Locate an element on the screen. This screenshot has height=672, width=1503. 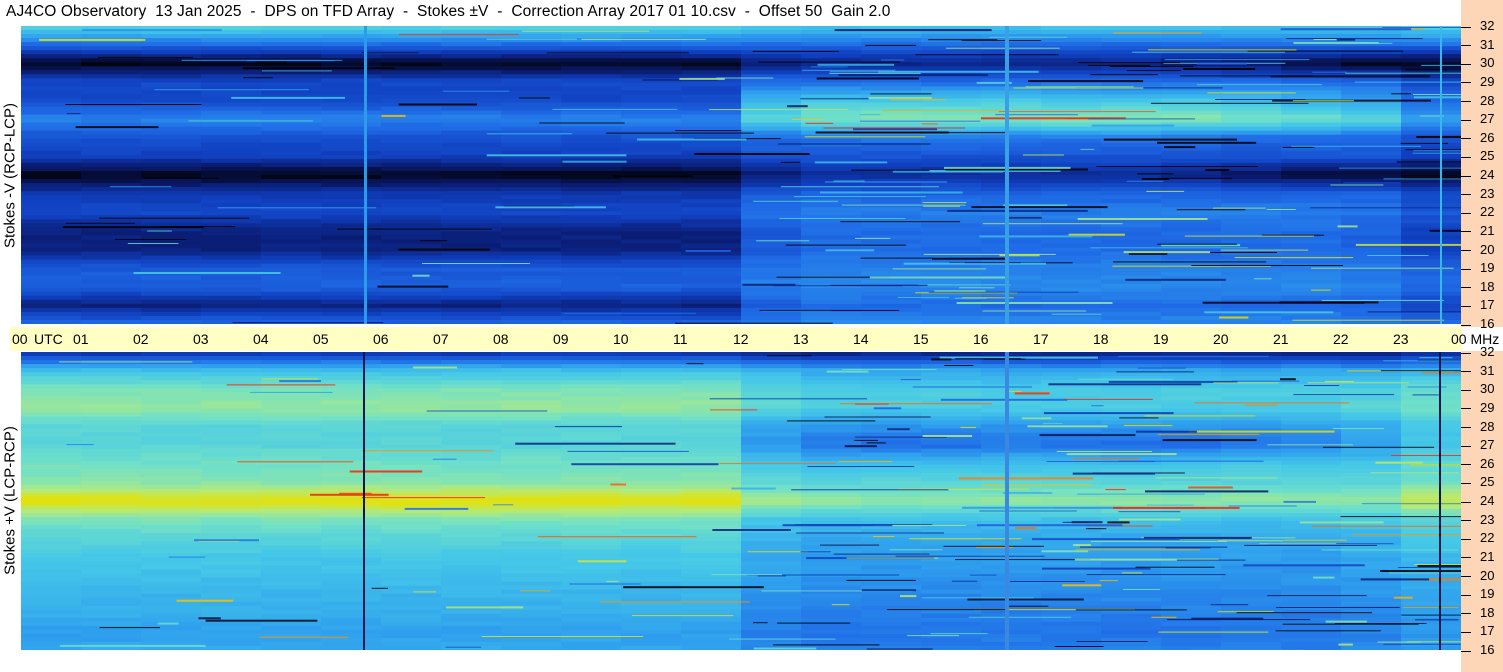
time-tick-label: 10 is located at coordinates (621, 339).